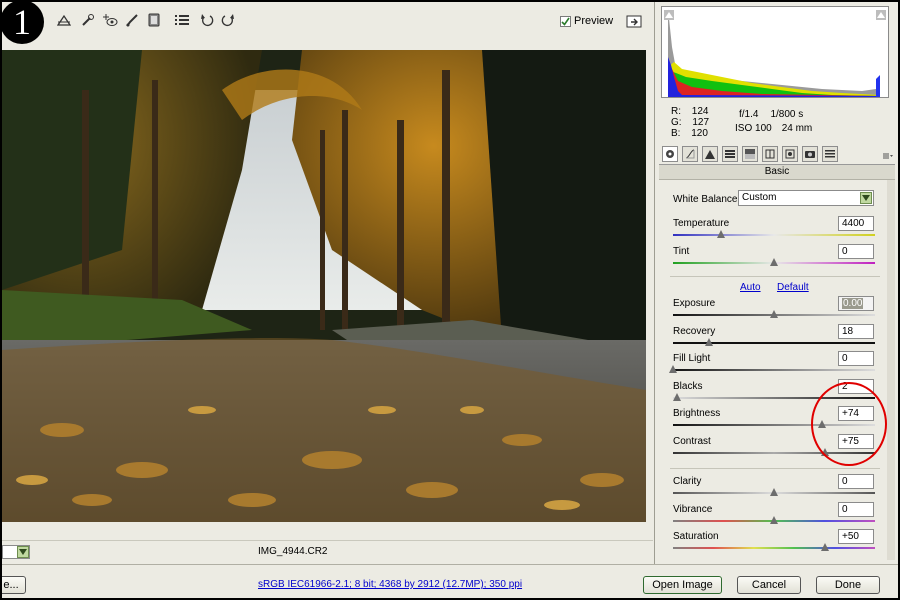 The height and width of the screenshot is (600, 900). I want to click on zoom-select, so click(16, 552).